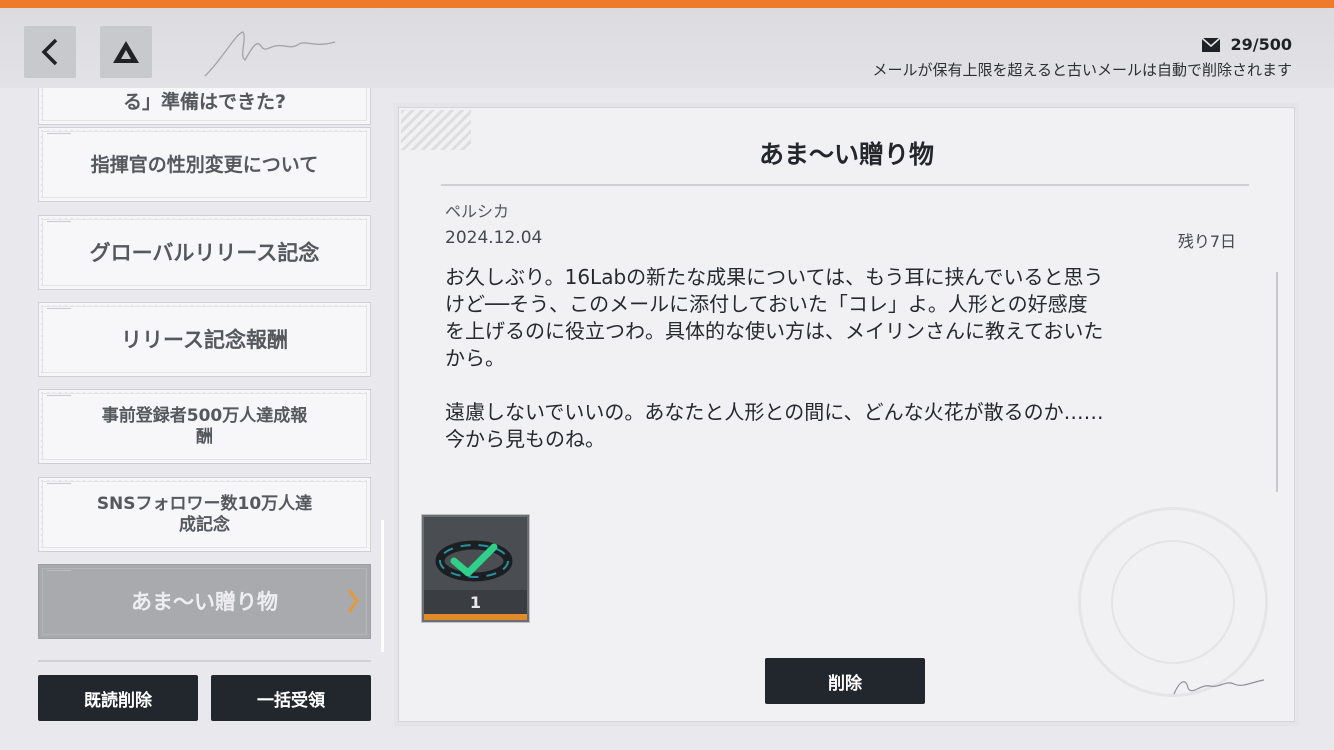 This screenshot has width=1334, height=750. I want to click on delete-mail-button: 削除, so click(845, 681).